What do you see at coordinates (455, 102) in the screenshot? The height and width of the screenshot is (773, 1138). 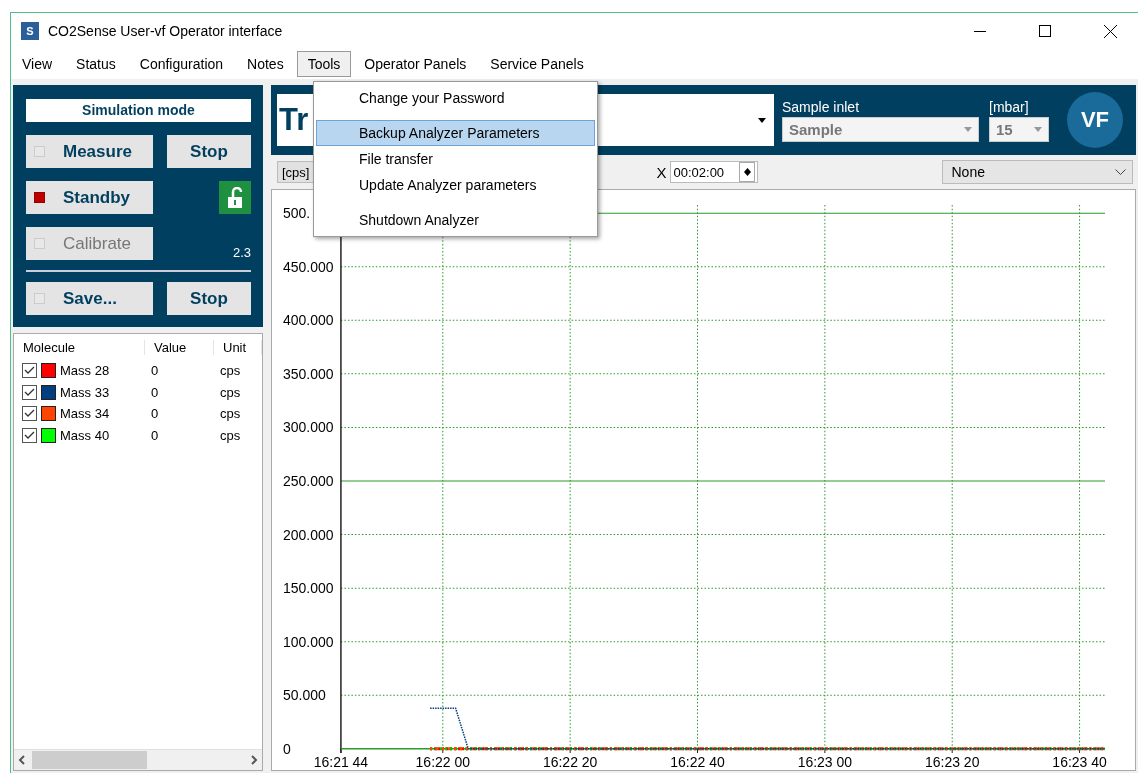 I see `menu-item: Change your Password` at bounding box center [455, 102].